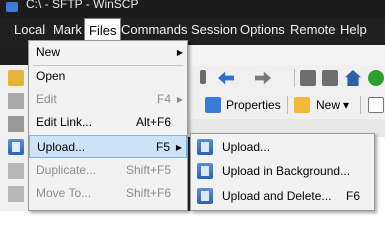 Image resolution: width=385 pixels, height=240 pixels. Describe the element at coordinates (263, 78) in the screenshot. I see `forward-arrow-icon` at that location.